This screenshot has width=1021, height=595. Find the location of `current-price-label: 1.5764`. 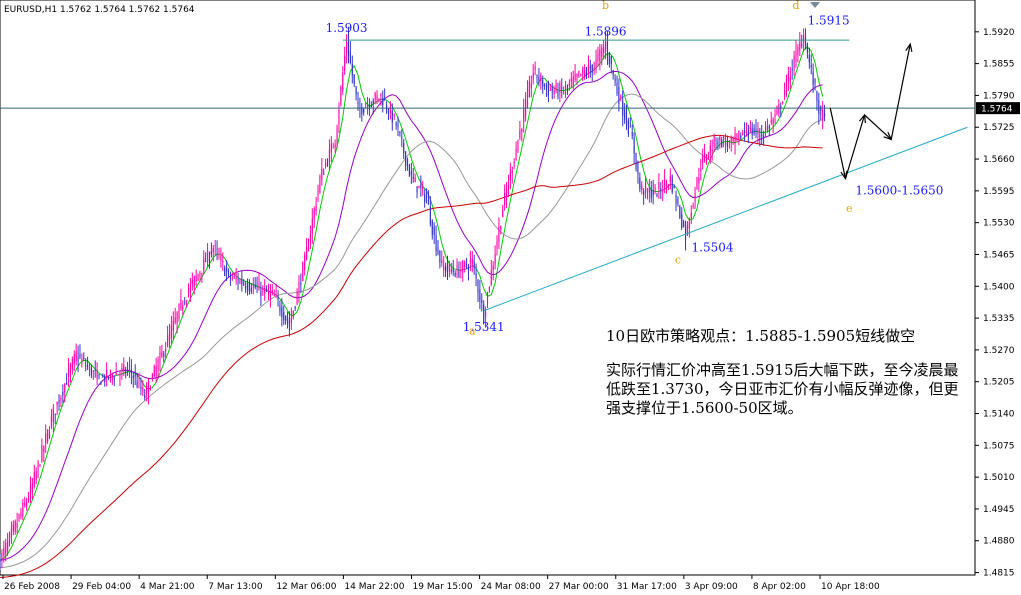

current-price-label: 1.5764 is located at coordinates (997, 110).